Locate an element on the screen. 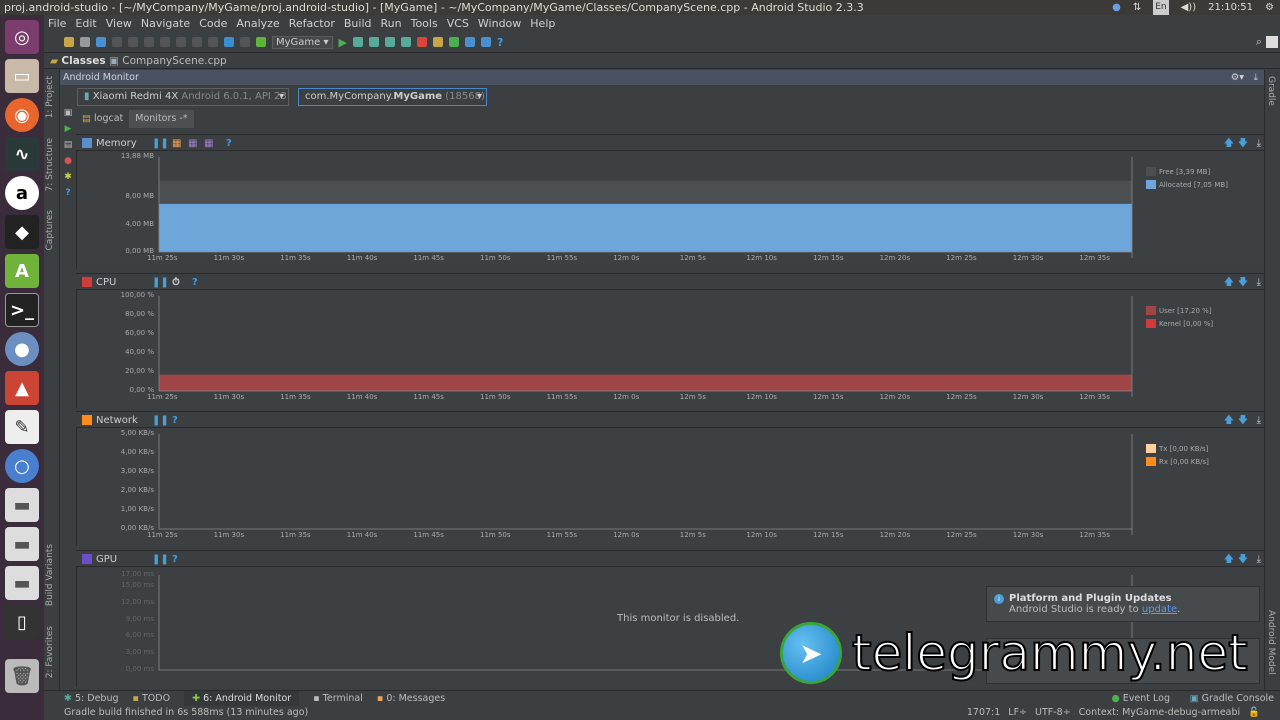 This screenshot has width=1280, height=720. user-avatar-icon is located at coordinates (1272, 42).